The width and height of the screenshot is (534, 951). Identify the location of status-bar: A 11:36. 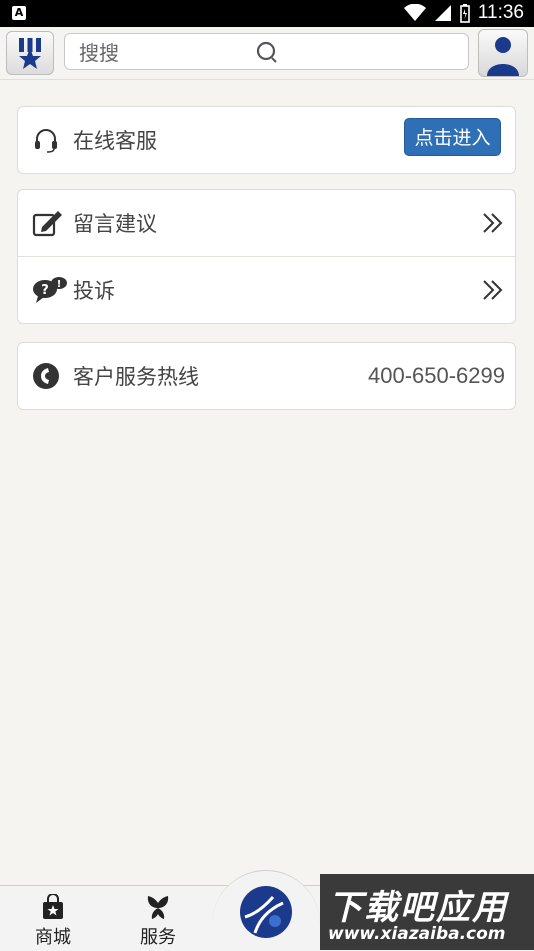
(267, 13).